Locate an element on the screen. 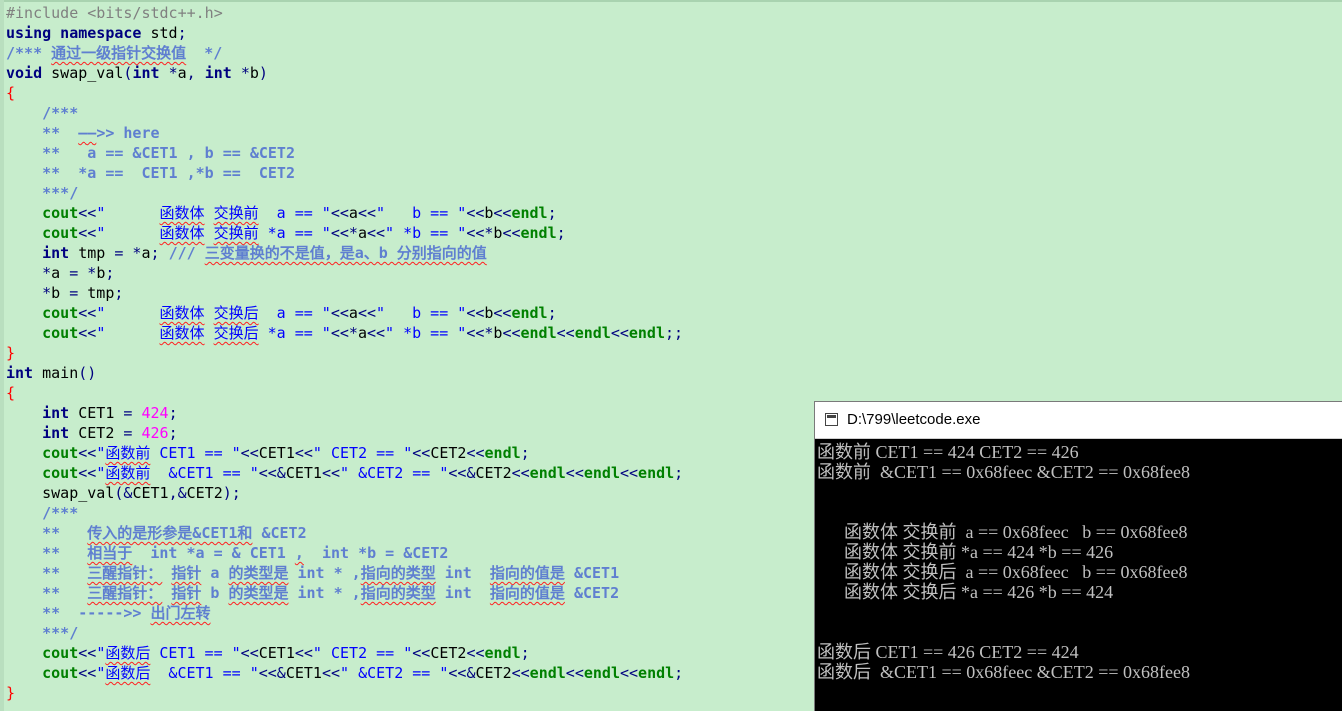  code-token: 函数前 is located at coordinates (128, 473).